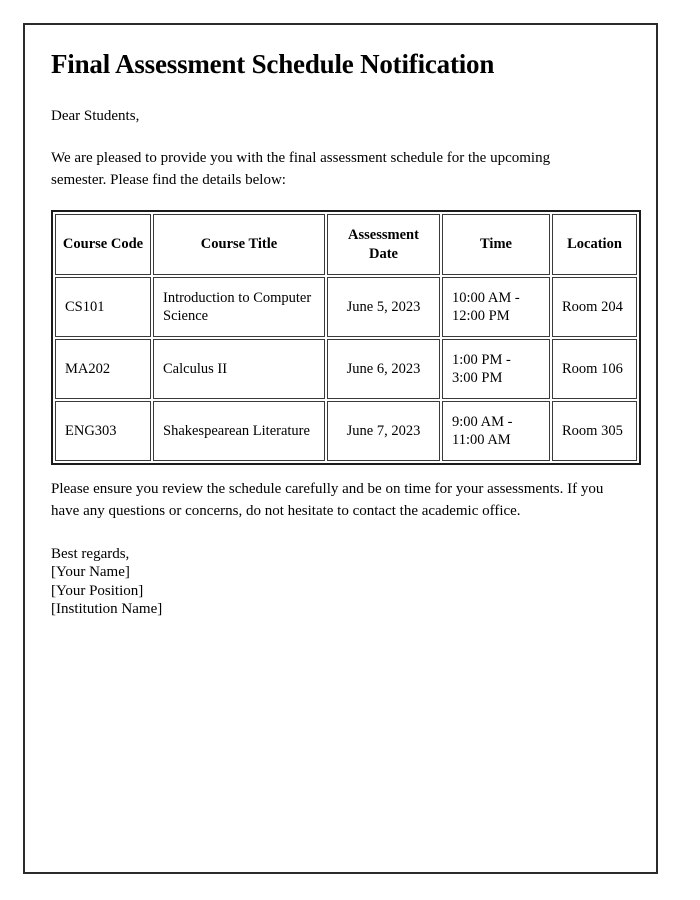 This screenshot has width=700, height=900. What do you see at coordinates (103, 431) in the screenshot?
I see `cell-course-code: ENG303` at bounding box center [103, 431].